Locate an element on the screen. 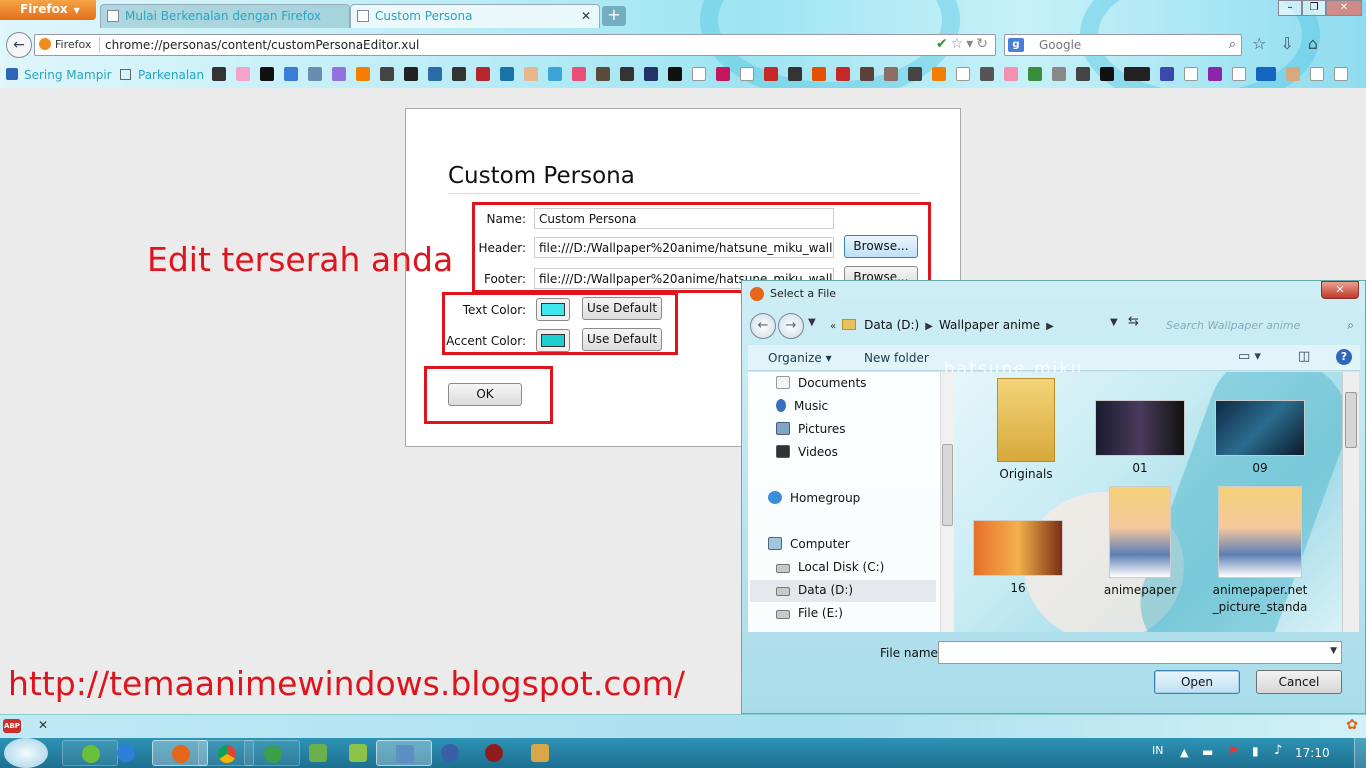 The height and width of the screenshot is (768, 1366). bookmark-star-icon: ☆ is located at coordinates (959, 44).